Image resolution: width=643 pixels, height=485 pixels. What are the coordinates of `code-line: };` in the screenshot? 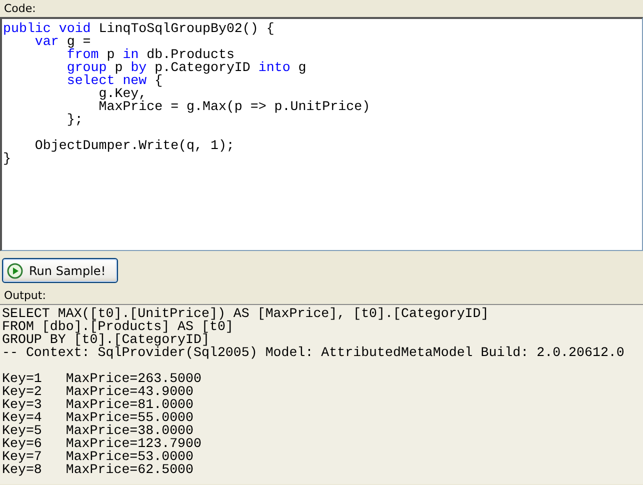 It's located at (74, 119).